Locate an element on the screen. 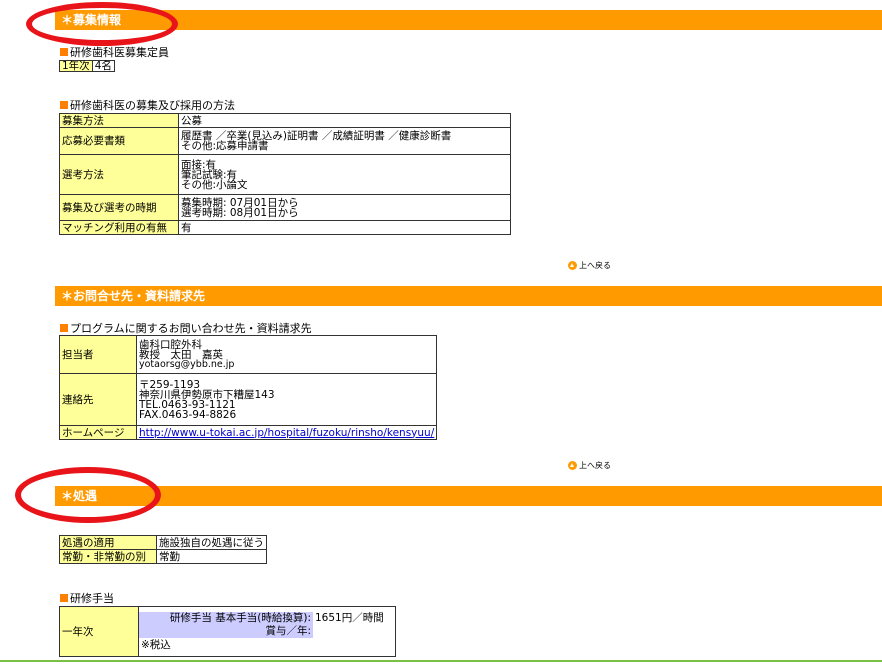 The image size is (882, 672). footer-divider is located at coordinates (441, 661).